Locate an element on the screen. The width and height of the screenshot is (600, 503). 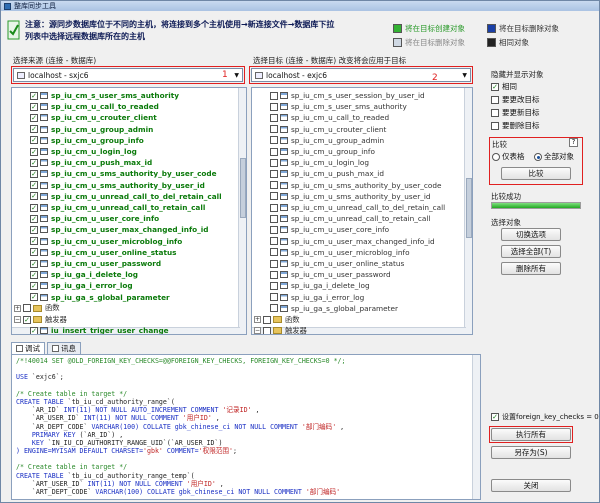
show-same-checkbox: ✓ 相同 is located at coordinates (504, 86).